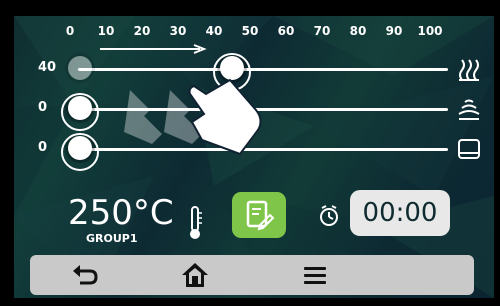 This screenshot has width=500, height=306. What do you see at coordinates (80, 68) in the screenshot?
I see `slider-knob-ghost` at bounding box center [80, 68].